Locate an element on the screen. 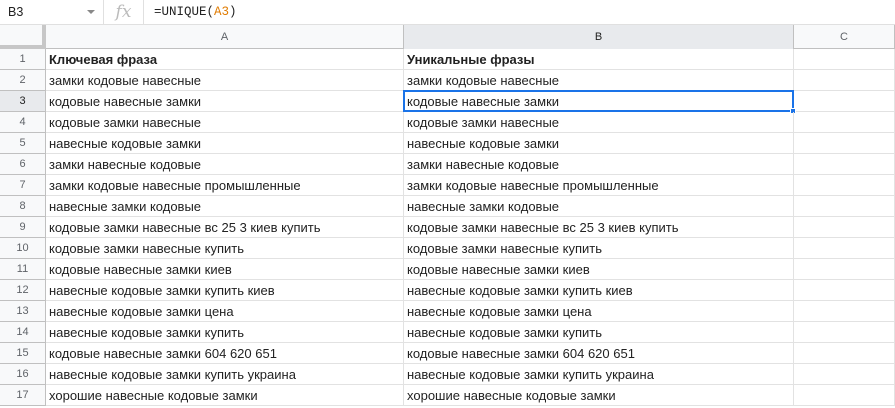 The image size is (895, 408). cell-a: замки кодовые навесные is located at coordinates (225, 80).